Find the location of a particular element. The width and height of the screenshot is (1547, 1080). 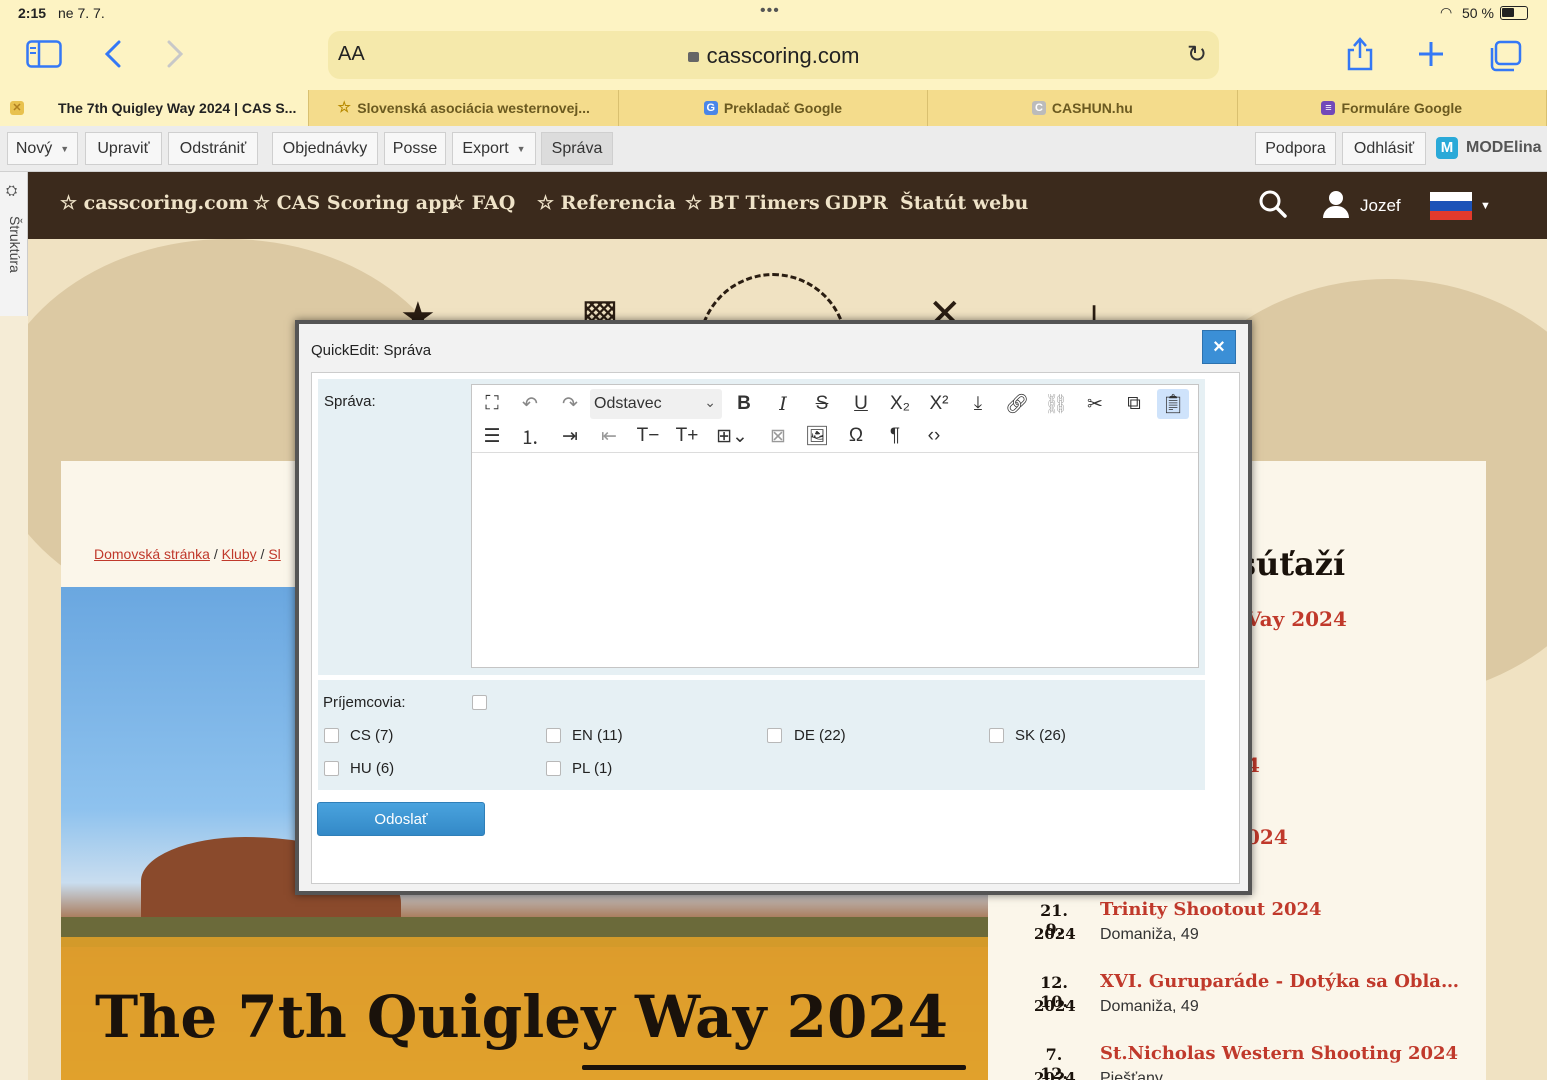

nav-scoring-app: ☆ CAS Scoring app is located at coordinates (354, 203).